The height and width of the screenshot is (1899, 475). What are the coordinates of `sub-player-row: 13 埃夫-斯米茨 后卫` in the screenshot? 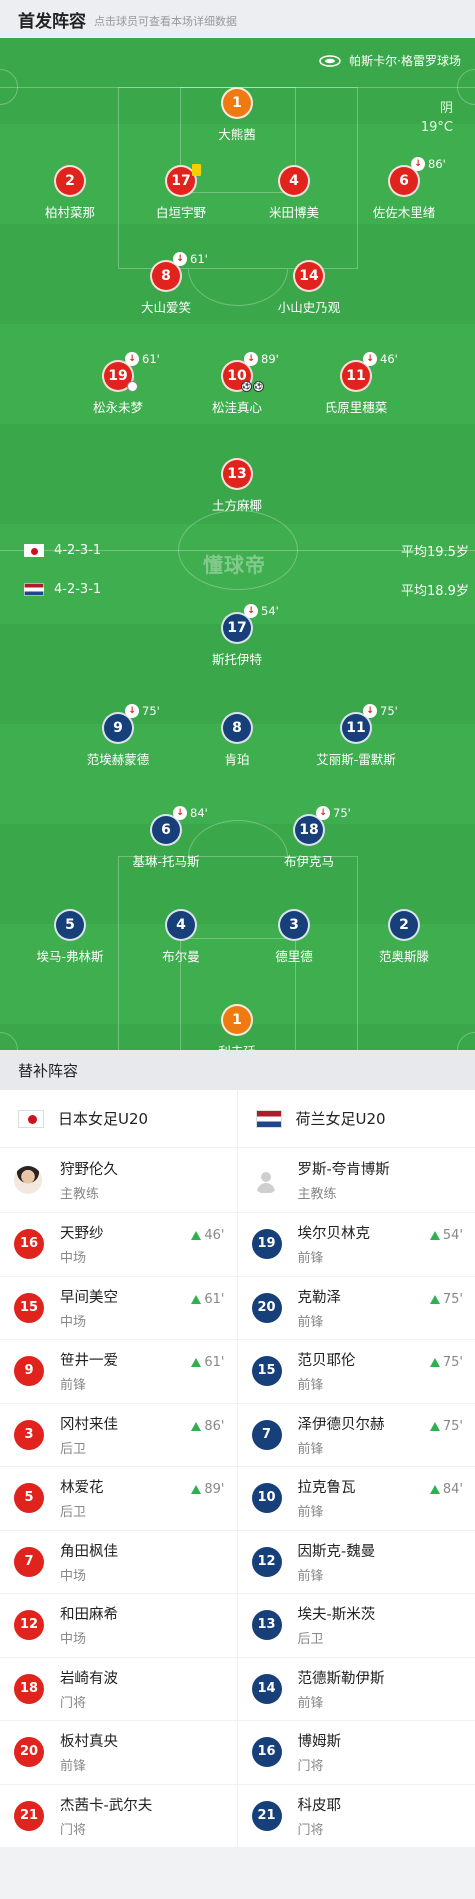 It's located at (356, 1625).